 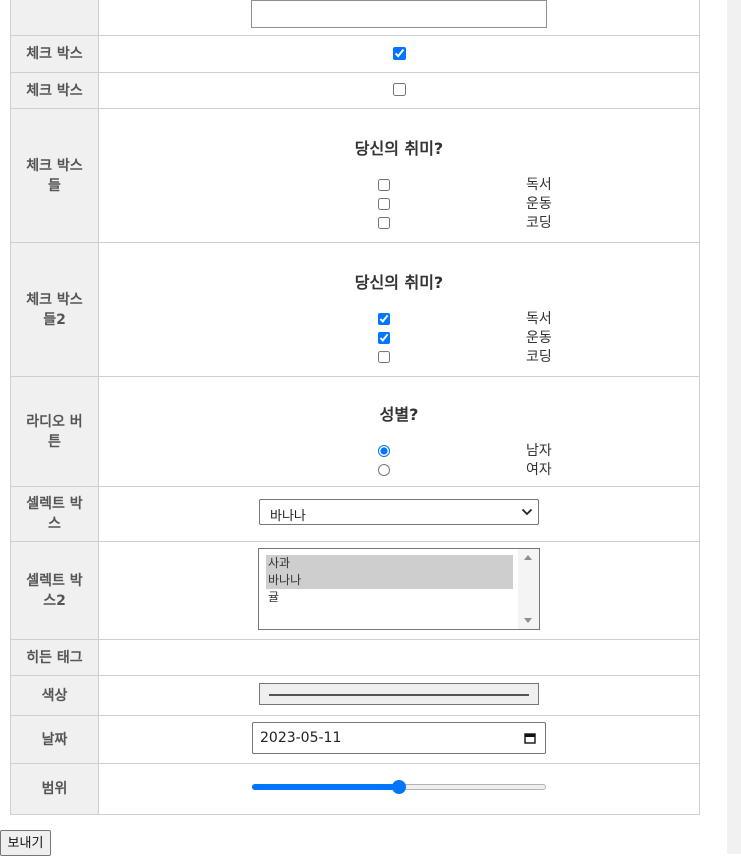 What do you see at coordinates (54, 739) in the screenshot?
I see `row-label: 날짜` at bounding box center [54, 739].